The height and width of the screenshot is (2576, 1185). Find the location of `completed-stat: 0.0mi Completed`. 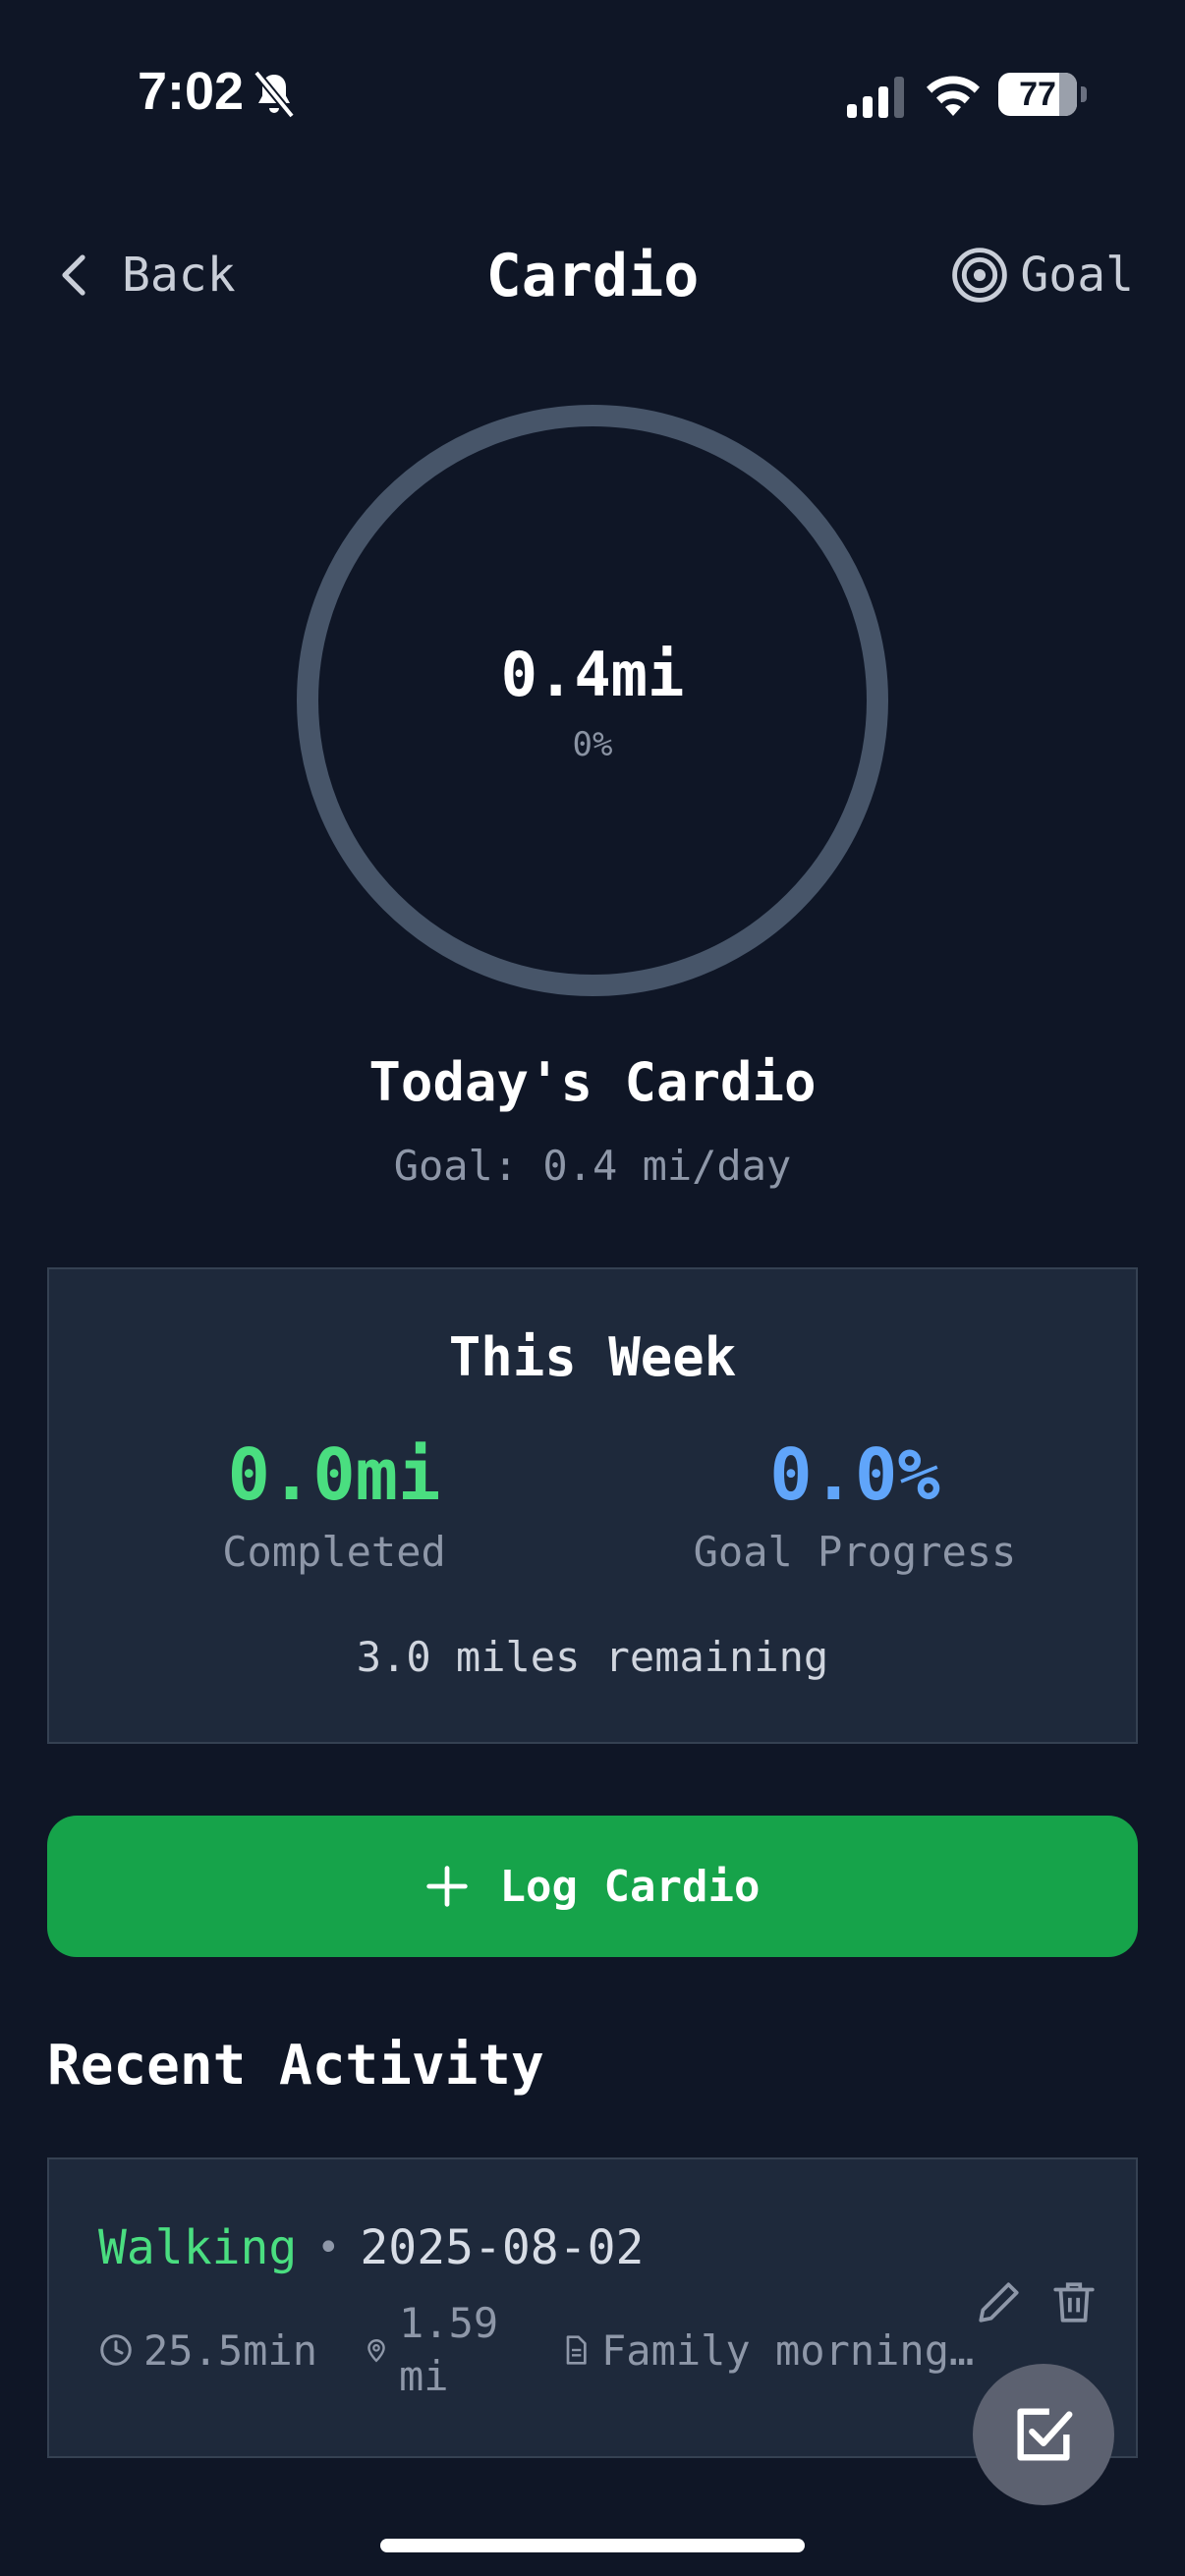

completed-stat: 0.0mi Completed is located at coordinates (334, 1505).